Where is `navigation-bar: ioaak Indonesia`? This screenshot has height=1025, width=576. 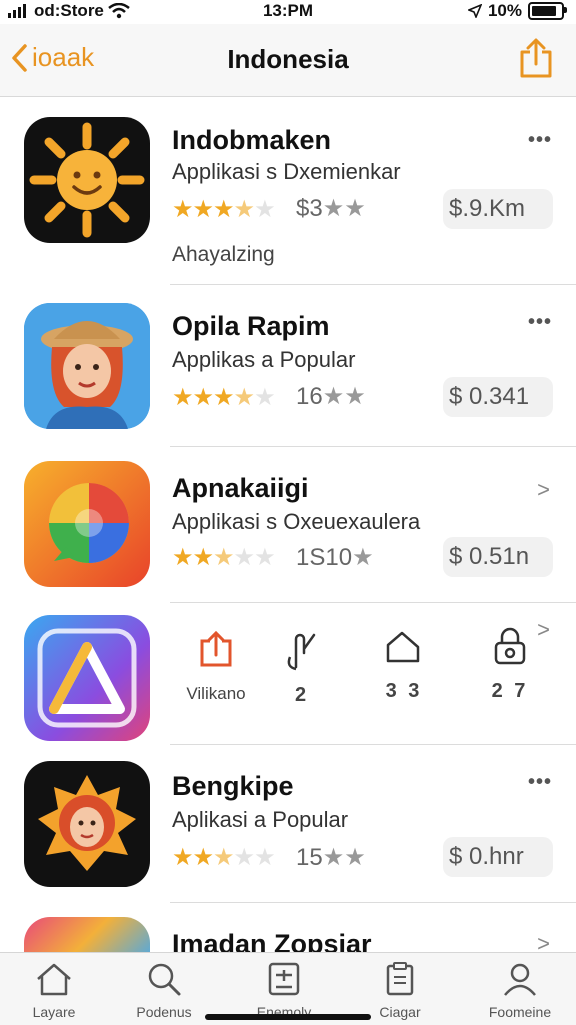 navigation-bar: ioaak Indonesia is located at coordinates (288, 60).